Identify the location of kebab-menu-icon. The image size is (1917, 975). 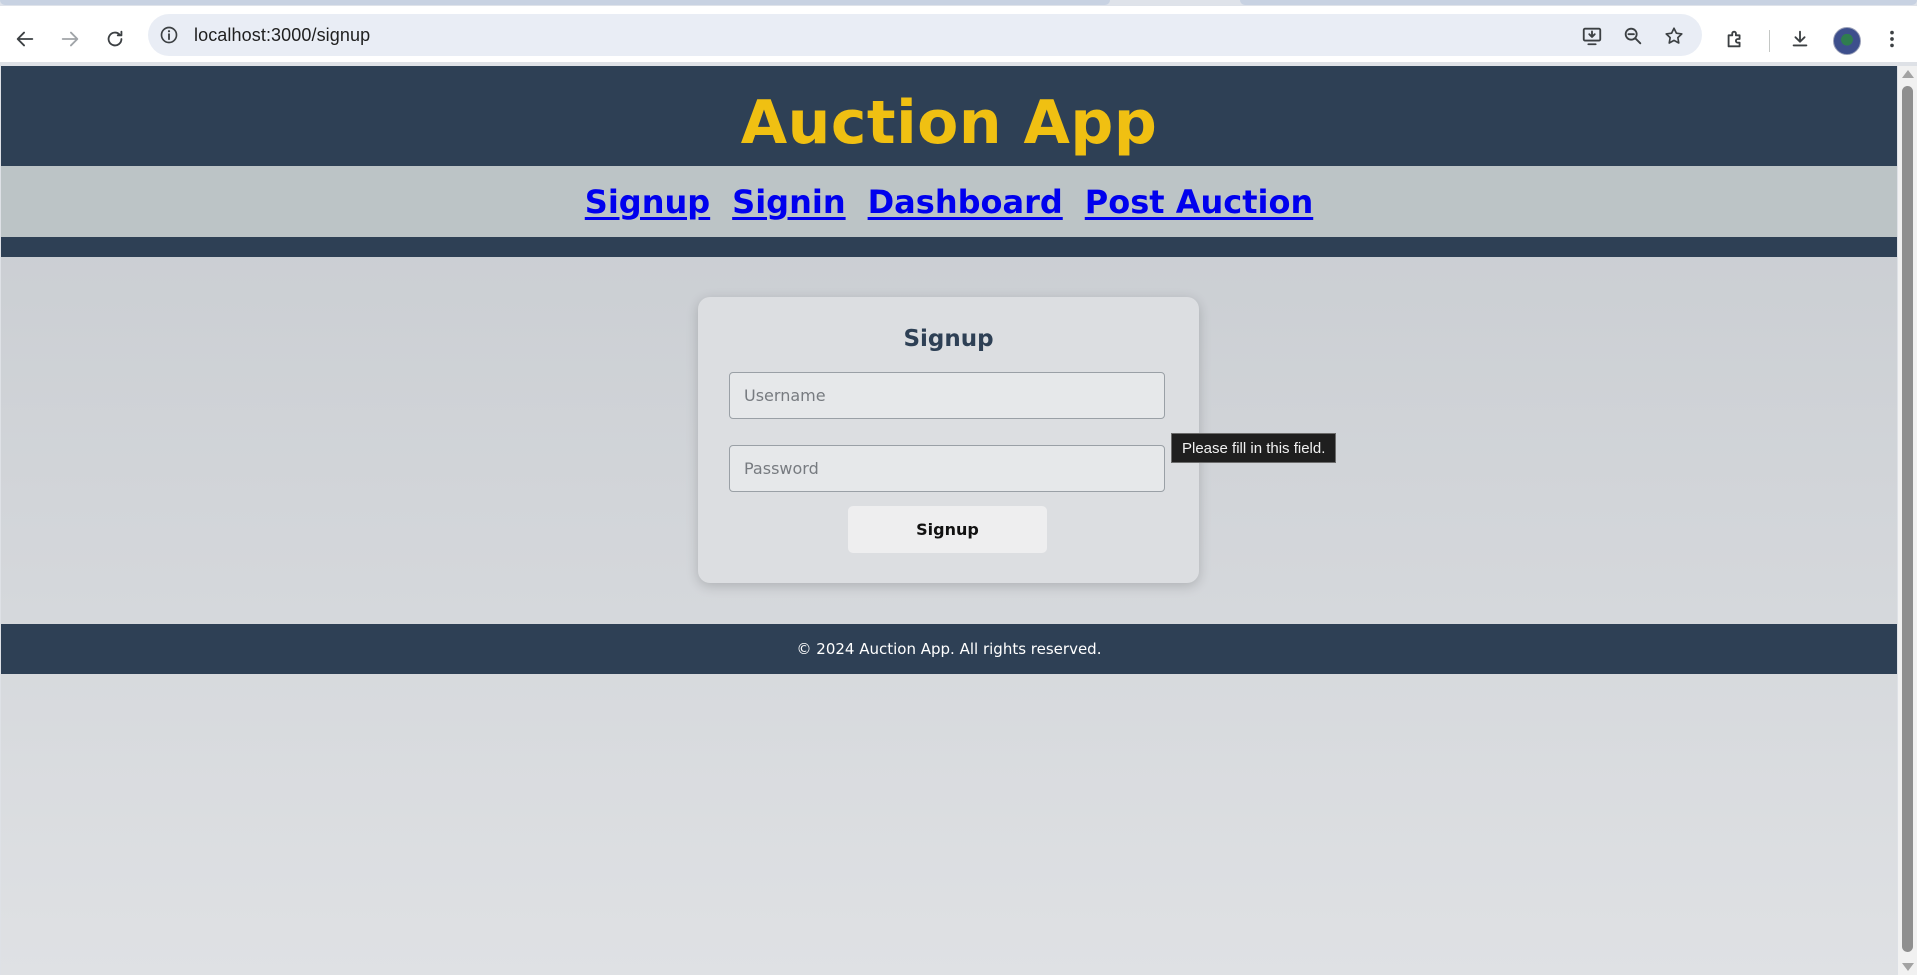
(1892, 39).